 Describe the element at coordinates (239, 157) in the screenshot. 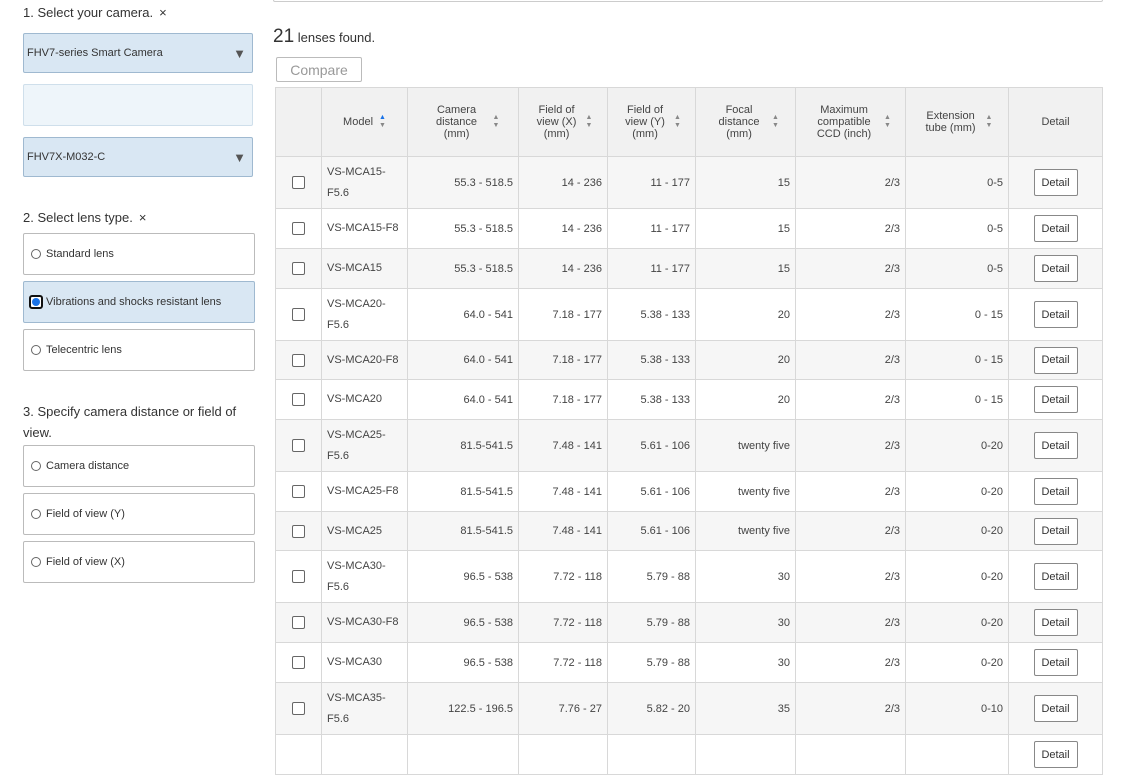

I see `chevron-down-icon: ▼` at that location.